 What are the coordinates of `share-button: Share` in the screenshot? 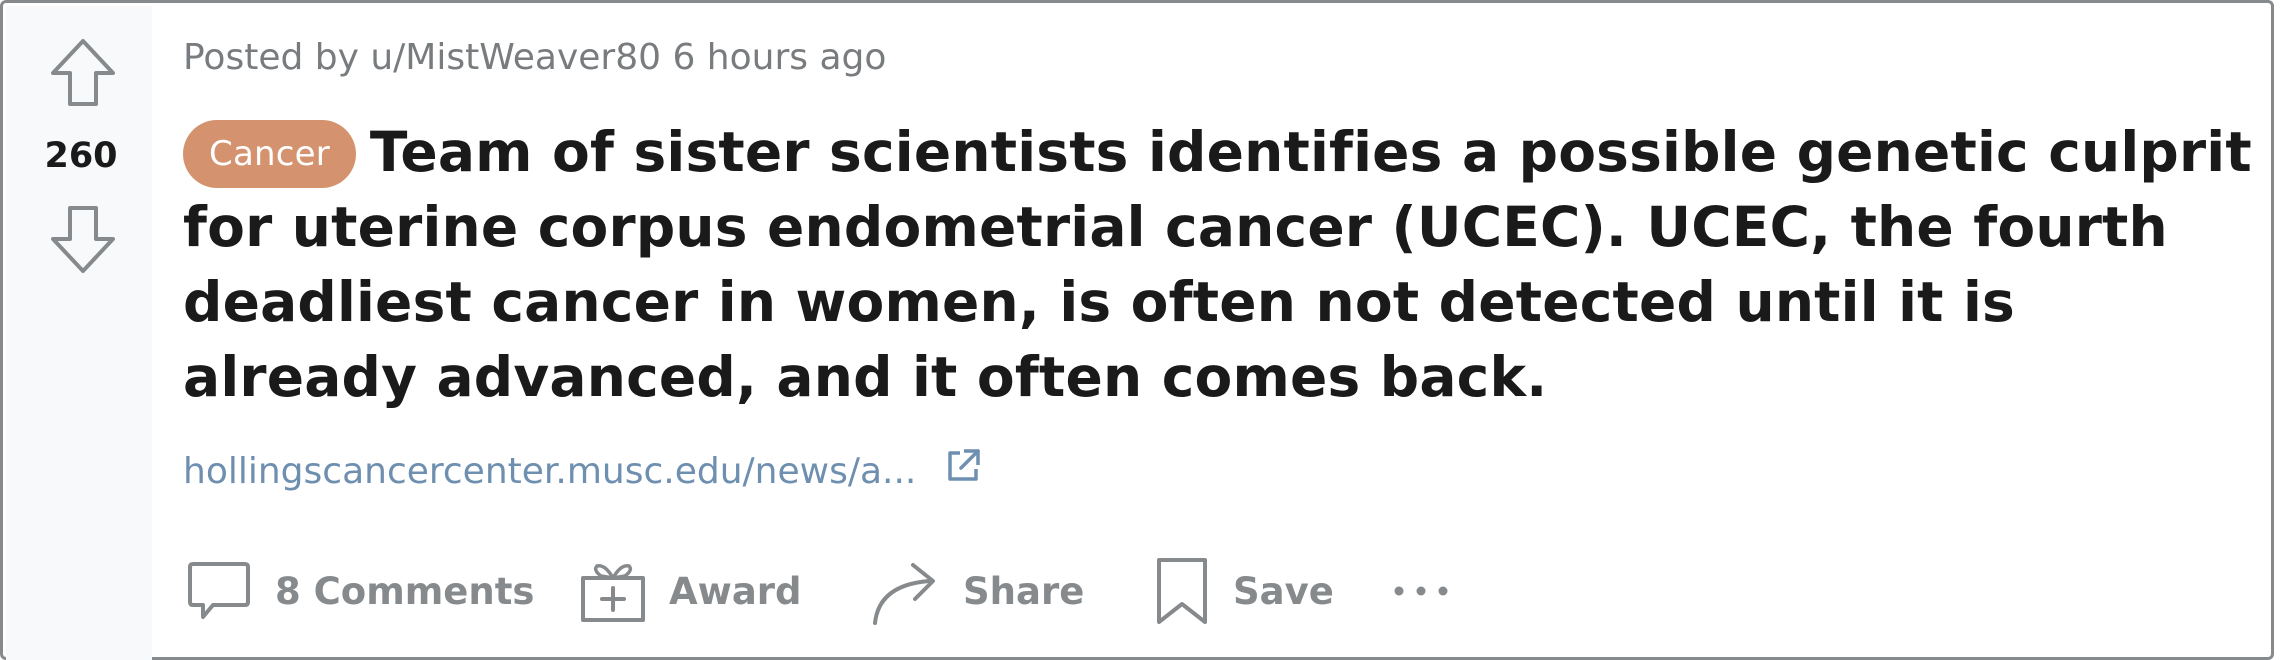 It's located at (976, 591).